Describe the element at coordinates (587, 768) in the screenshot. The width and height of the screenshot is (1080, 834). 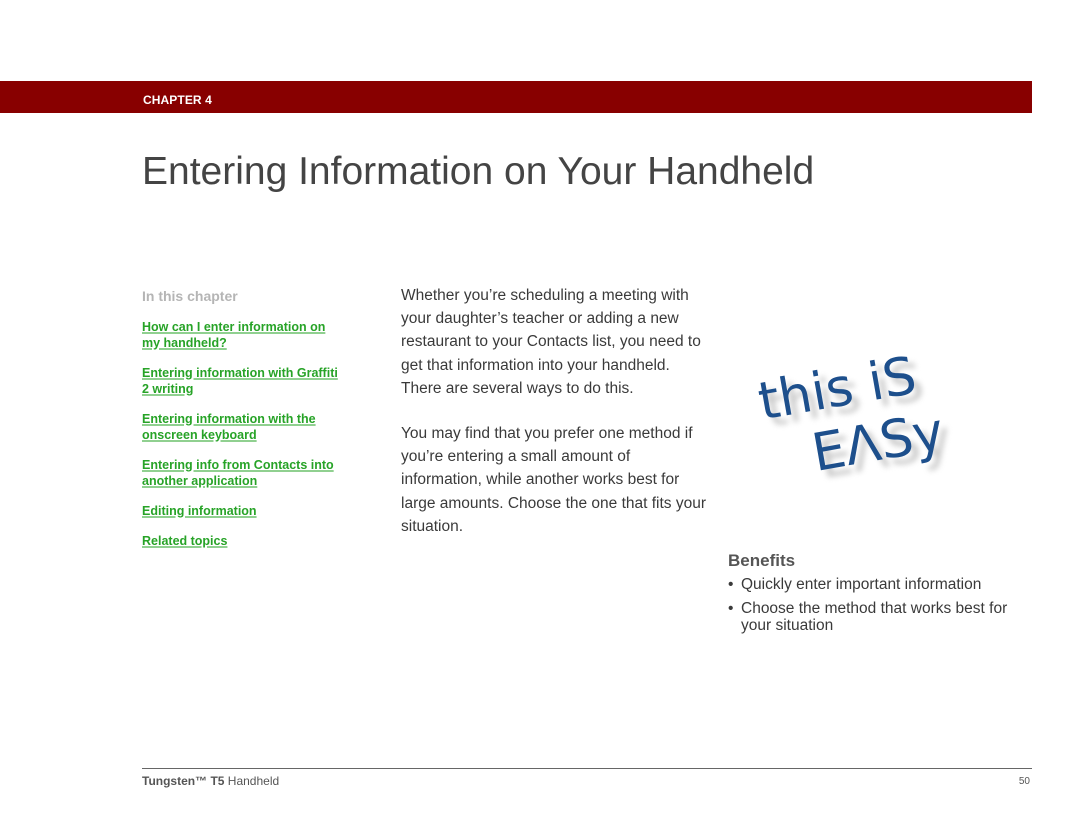
I see `footer-divider` at that location.